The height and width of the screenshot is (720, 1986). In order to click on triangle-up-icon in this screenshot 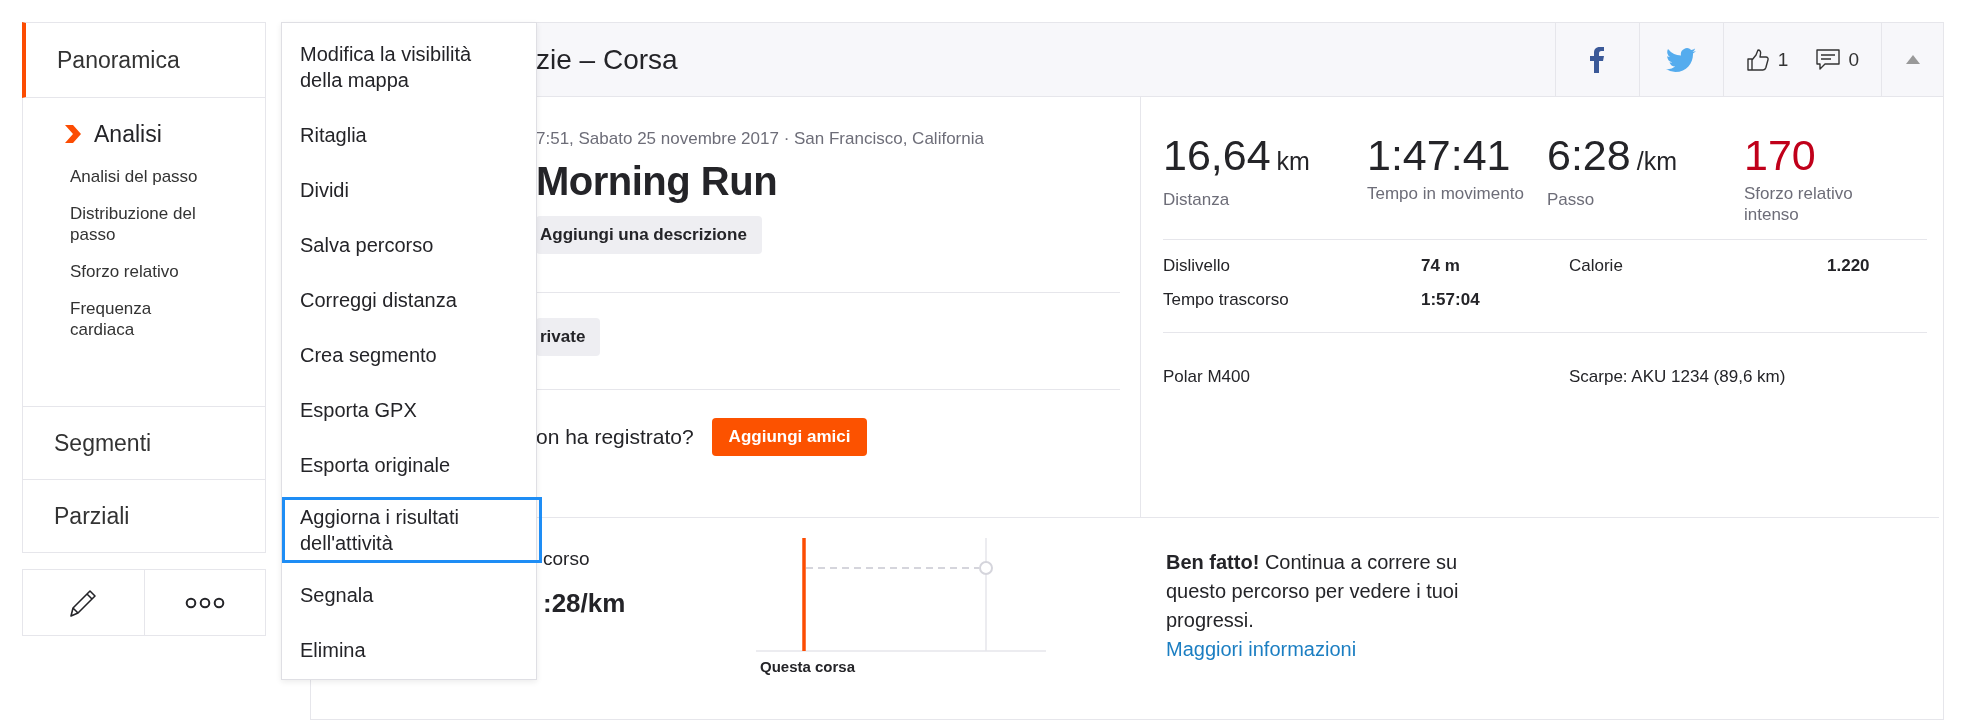, I will do `click(1912, 59)`.